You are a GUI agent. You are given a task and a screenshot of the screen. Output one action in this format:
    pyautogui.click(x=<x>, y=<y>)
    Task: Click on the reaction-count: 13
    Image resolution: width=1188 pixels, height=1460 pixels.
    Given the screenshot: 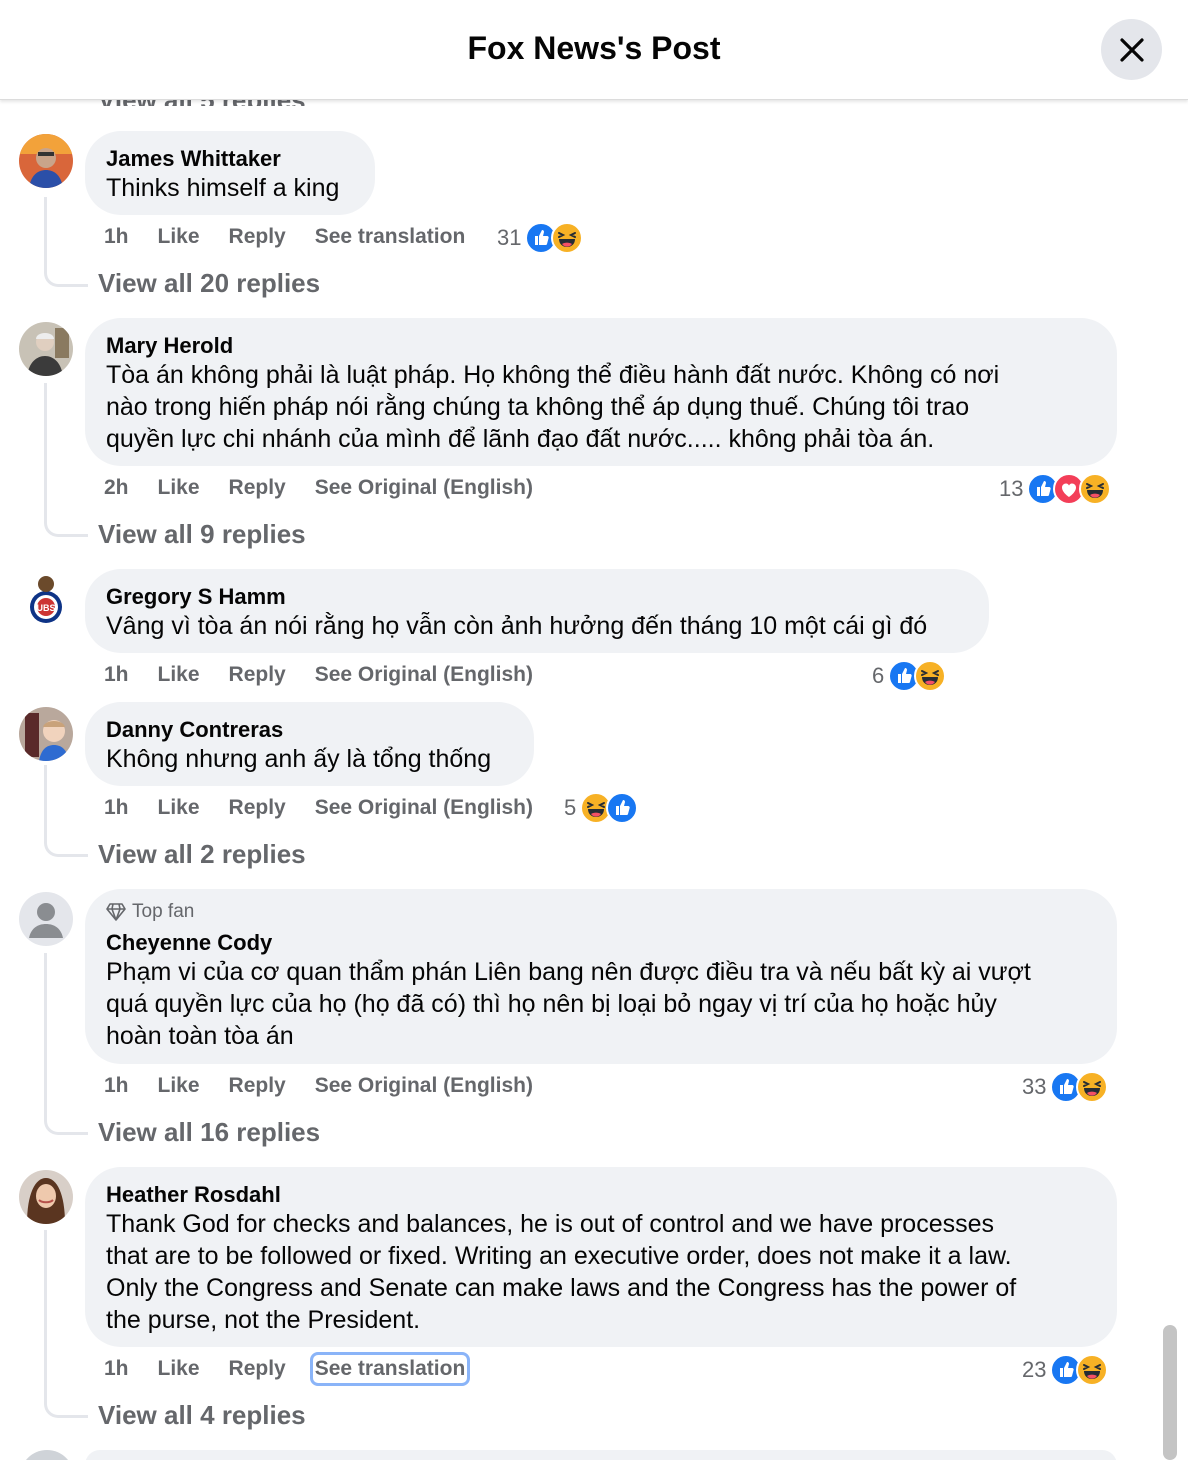 What is the action you would take?
    pyautogui.click(x=1011, y=488)
    